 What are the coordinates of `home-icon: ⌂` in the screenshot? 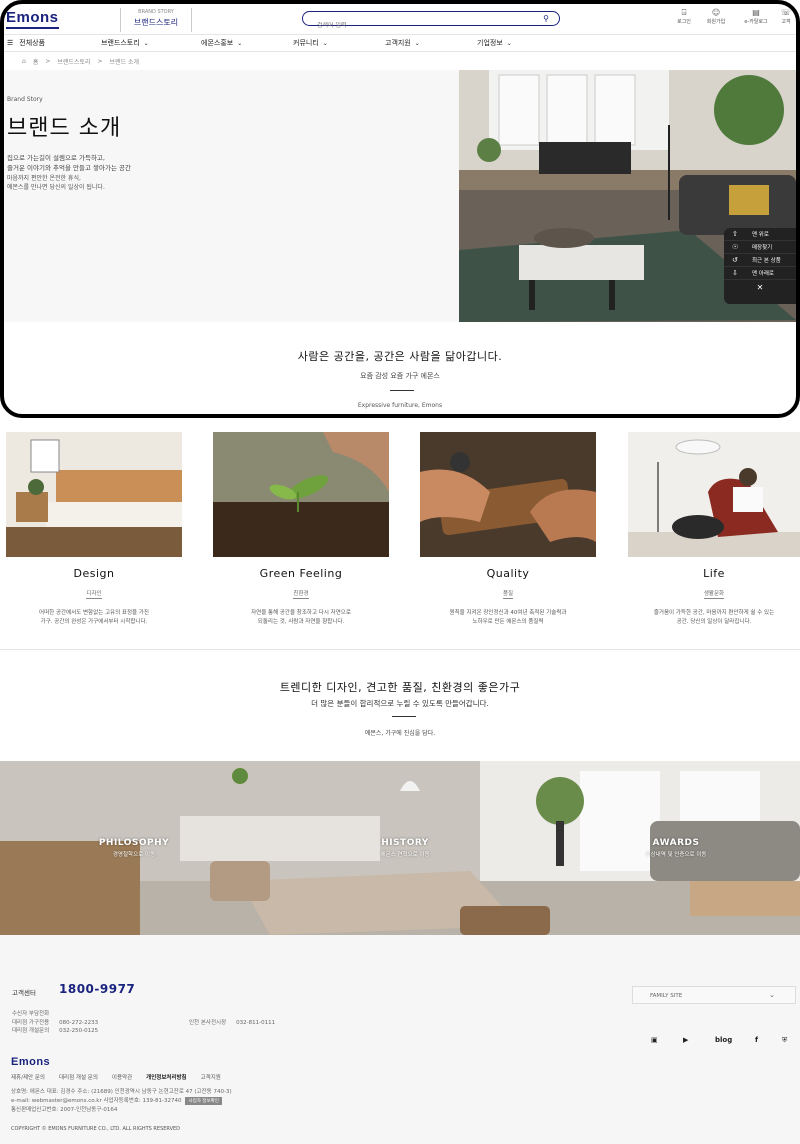 It's located at (24, 61).